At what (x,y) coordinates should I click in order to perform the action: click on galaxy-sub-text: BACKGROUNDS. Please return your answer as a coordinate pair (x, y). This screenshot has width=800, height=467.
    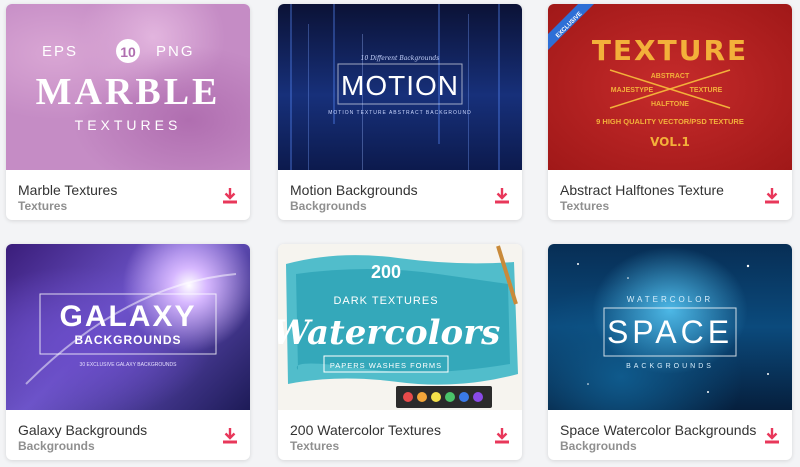
    Looking at the image, I should click on (128, 340).